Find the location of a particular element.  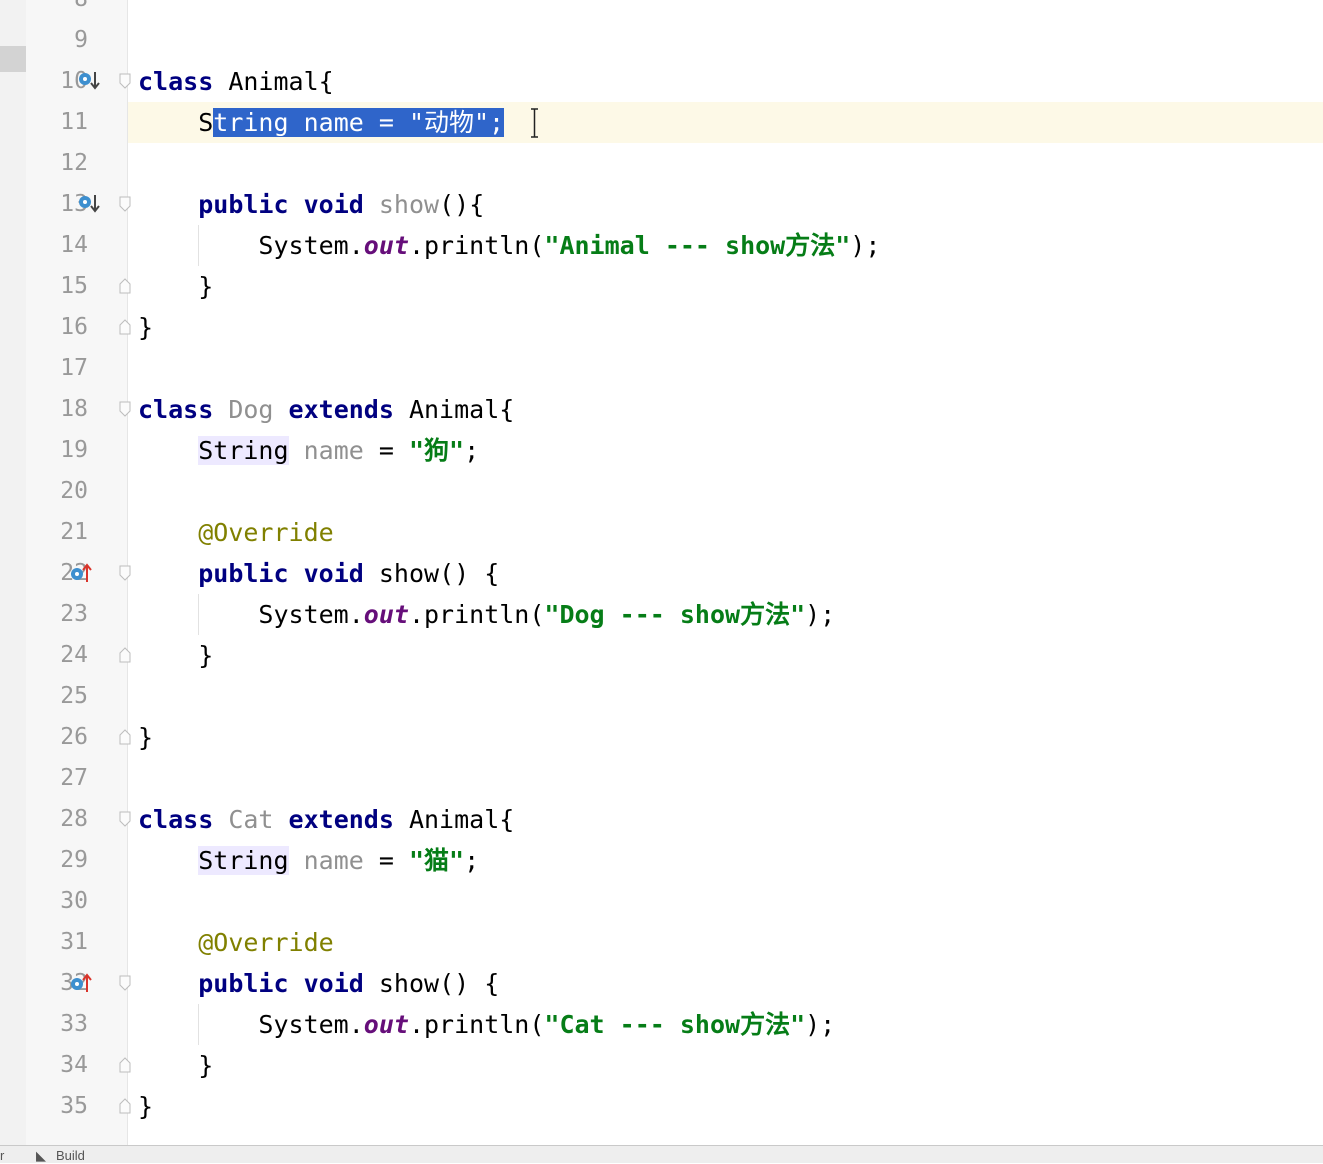

line-number: 17 is located at coordinates (57, 368).